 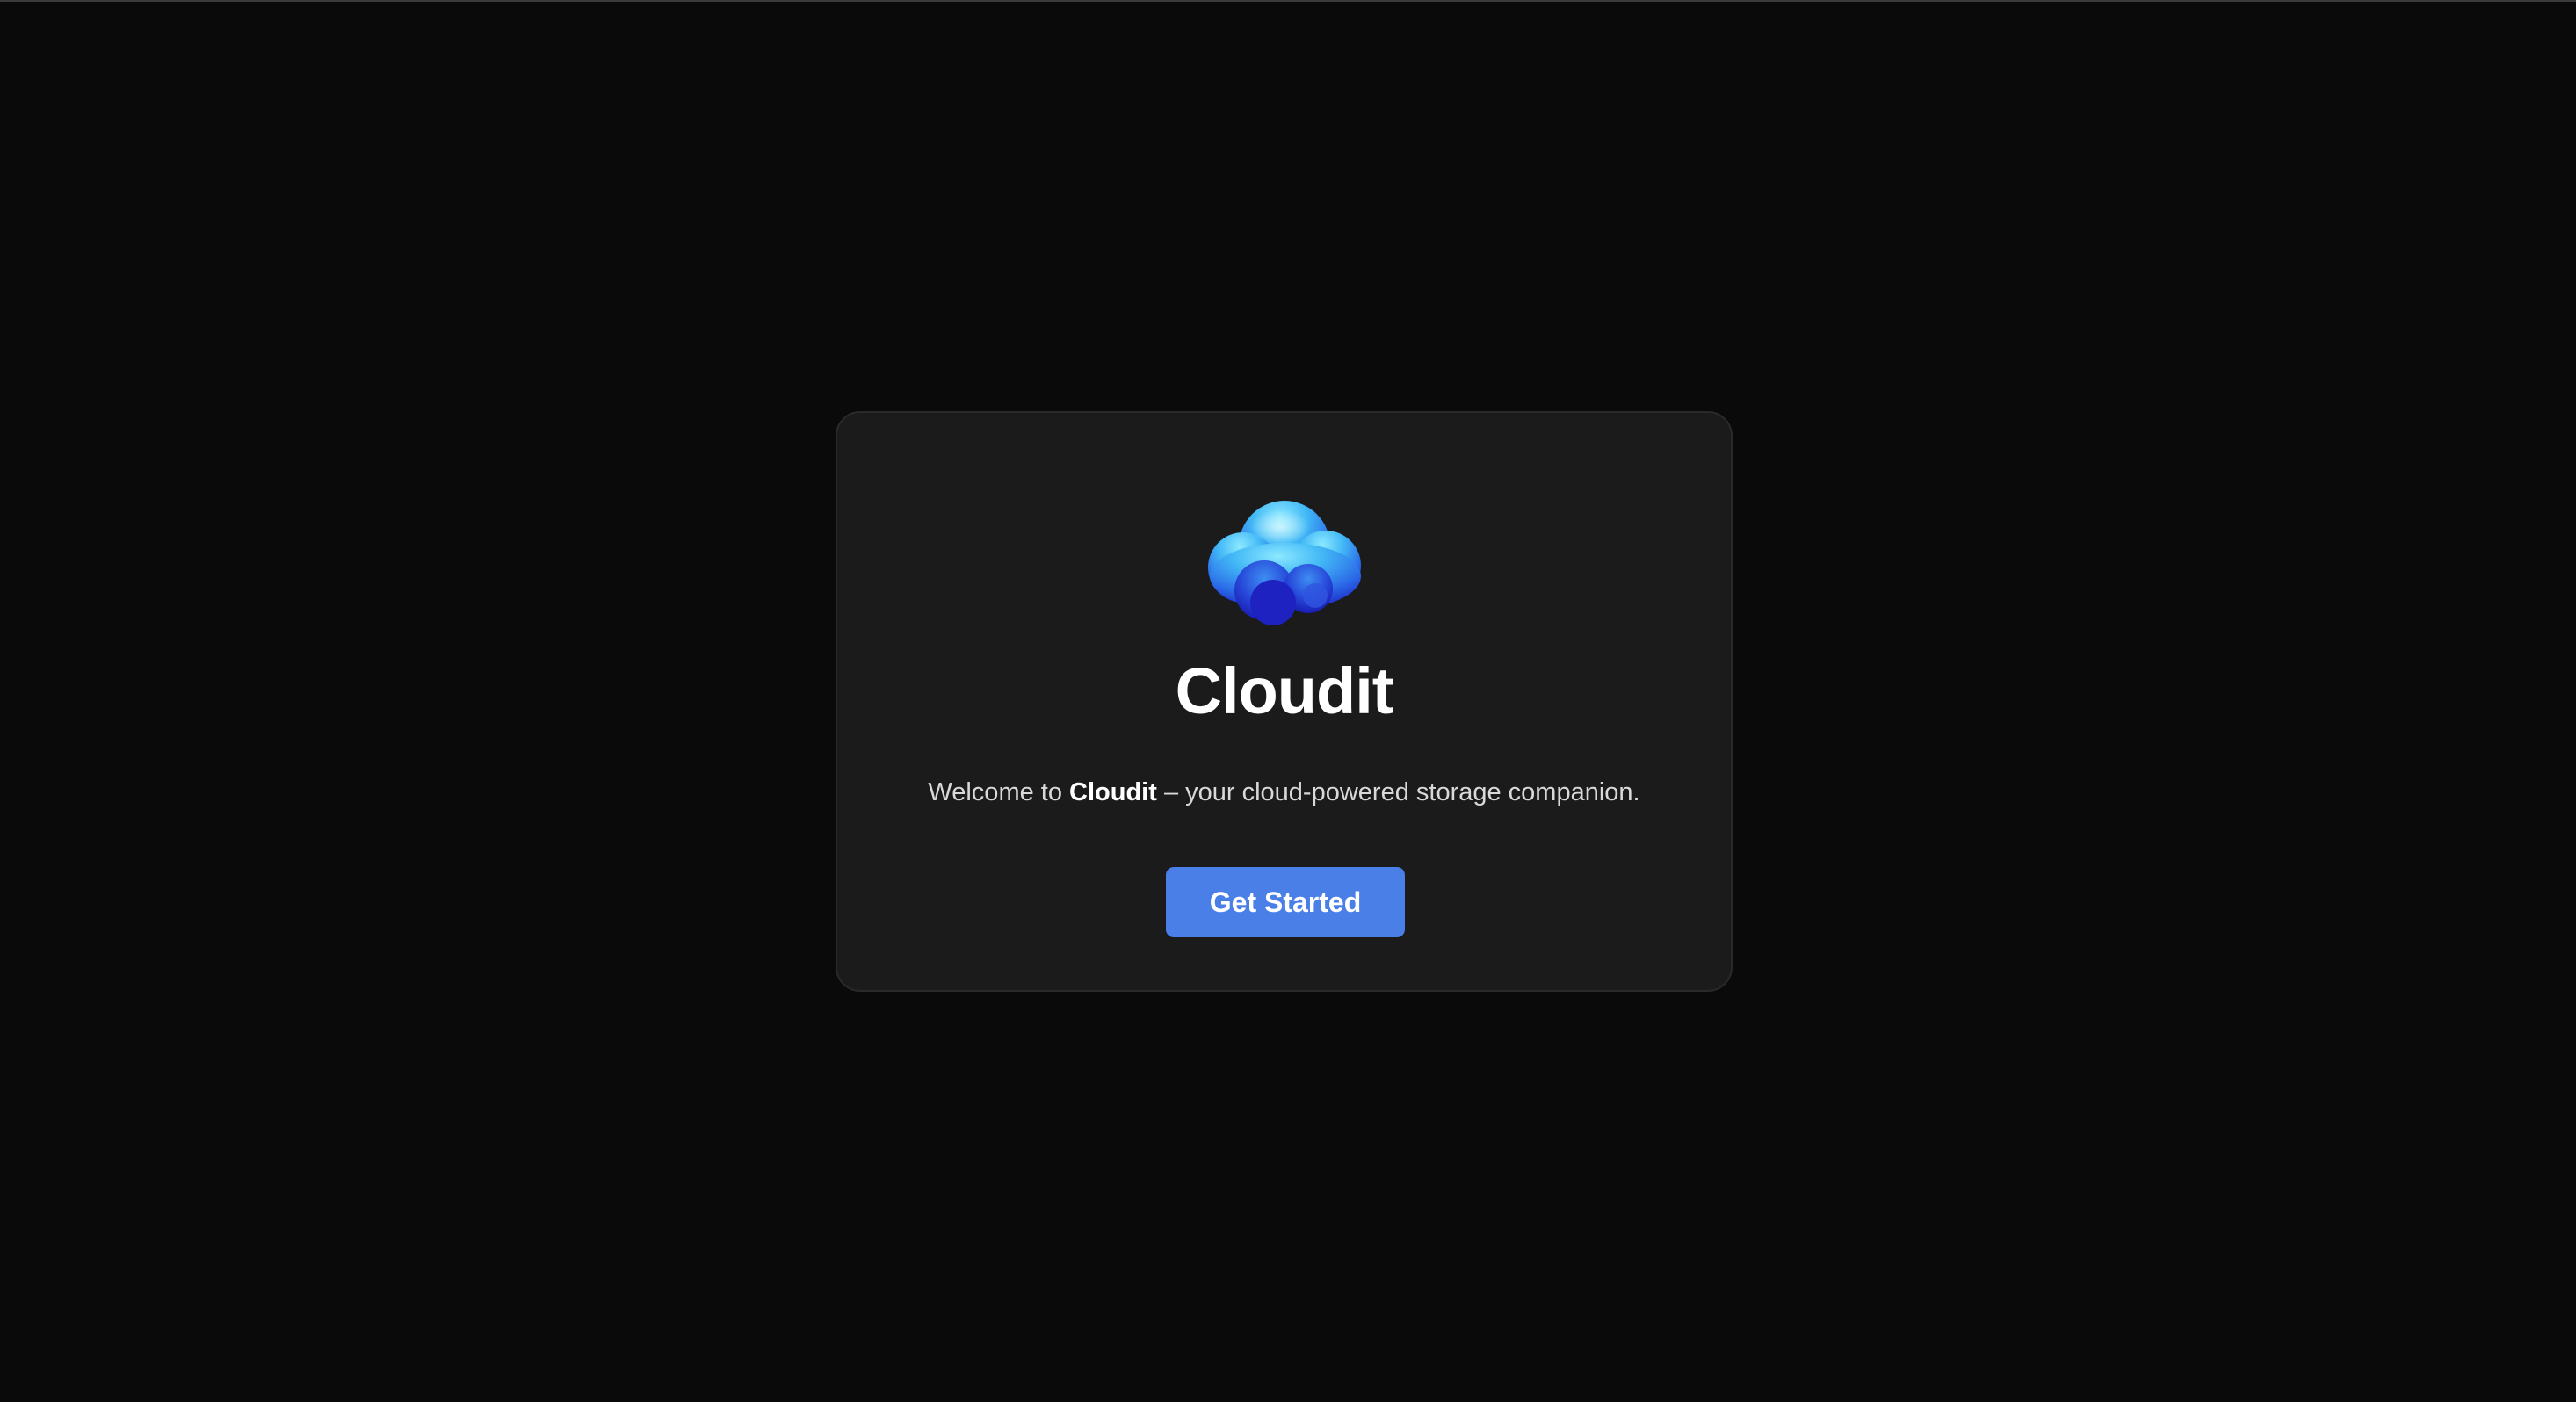 I want to click on app-title: Cloudit, so click(x=1284, y=690).